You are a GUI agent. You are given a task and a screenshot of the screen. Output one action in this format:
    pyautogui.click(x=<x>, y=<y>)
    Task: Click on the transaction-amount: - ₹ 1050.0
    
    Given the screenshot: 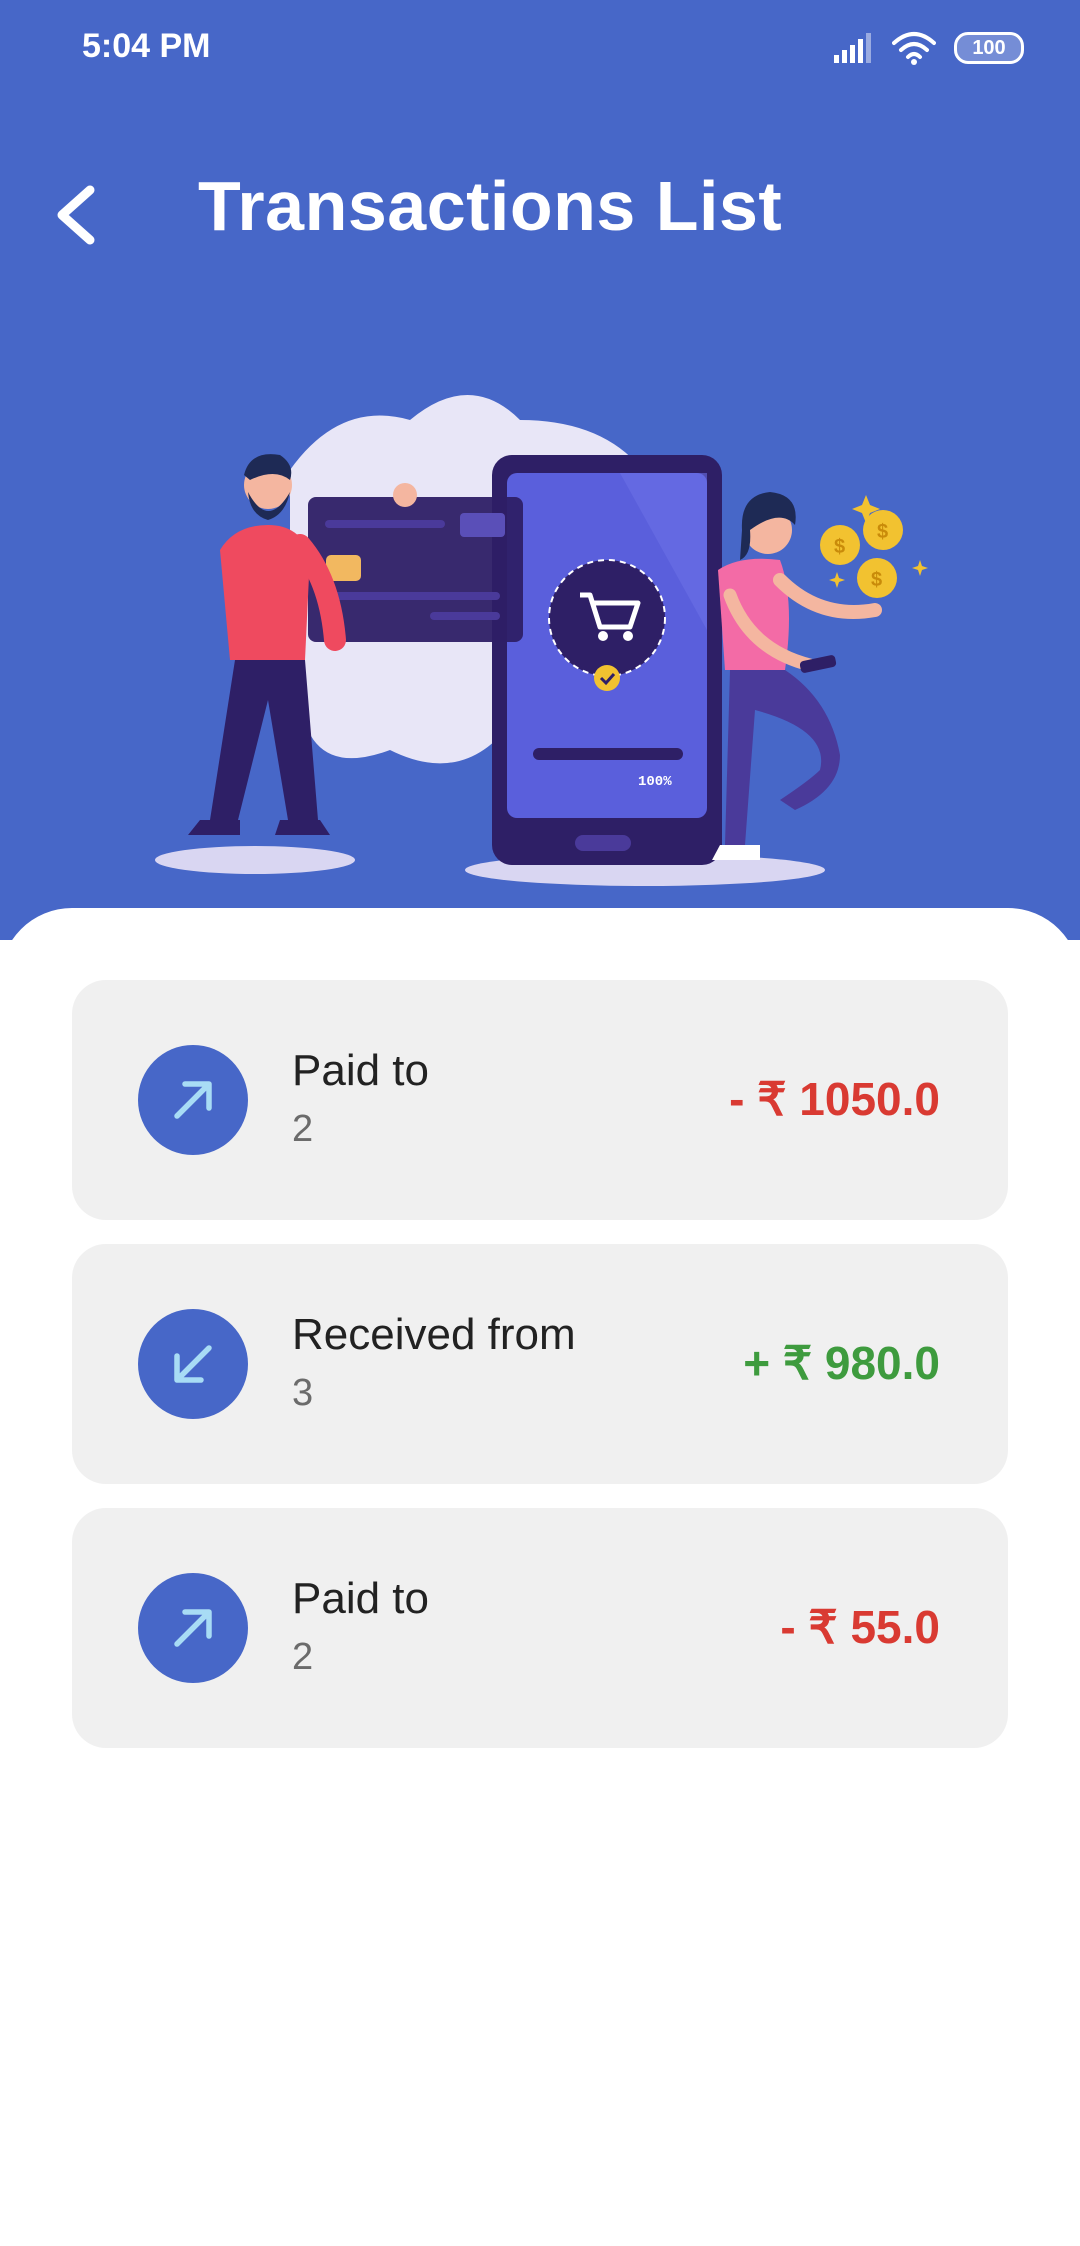 What is the action you would take?
    pyautogui.click(x=834, y=1099)
    